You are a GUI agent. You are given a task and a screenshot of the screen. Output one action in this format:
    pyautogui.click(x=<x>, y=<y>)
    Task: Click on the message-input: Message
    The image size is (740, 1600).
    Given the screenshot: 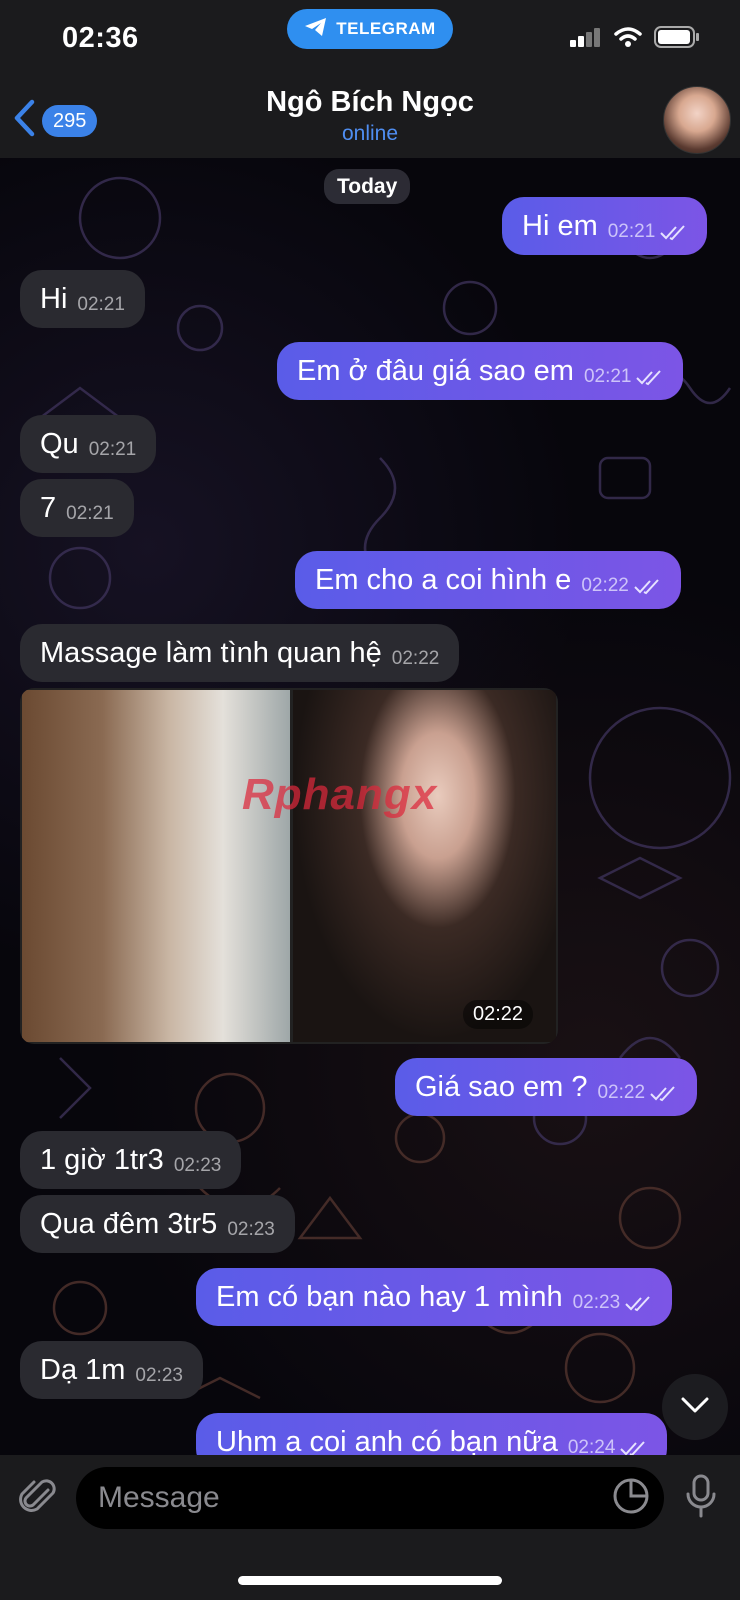 What is the action you would take?
    pyautogui.click(x=370, y=1498)
    